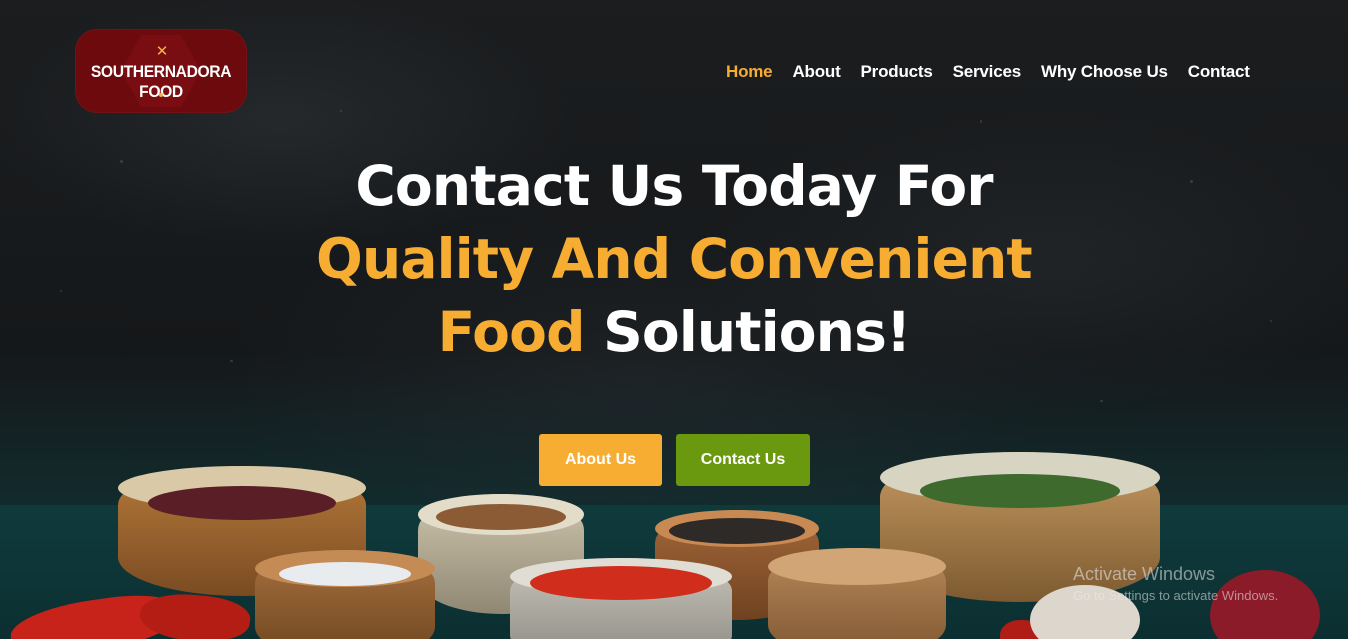 This screenshot has width=1348, height=639. What do you see at coordinates (345, 574) in the screenshot?
I see `salt` at bounding box center [345, 574].